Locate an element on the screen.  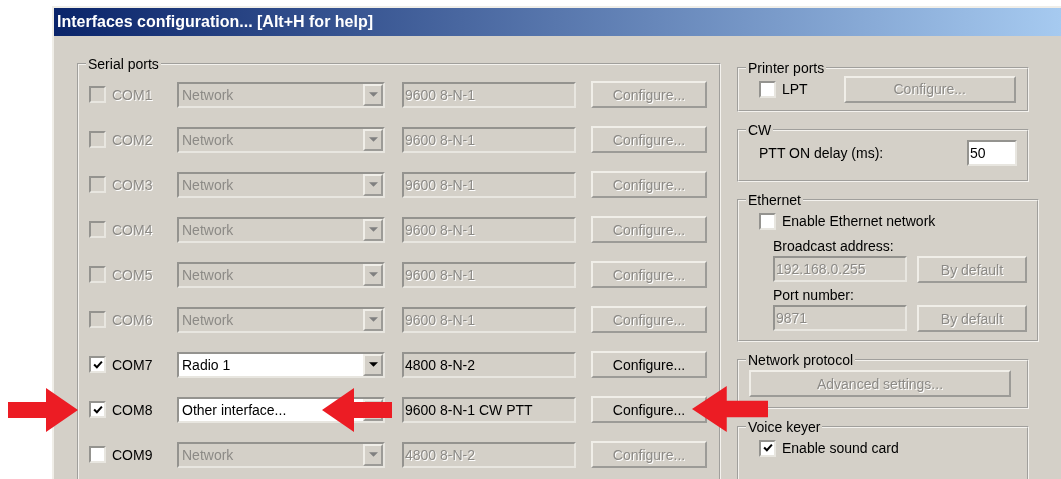
port-label: COM7 is located at coordinates (132, 364).